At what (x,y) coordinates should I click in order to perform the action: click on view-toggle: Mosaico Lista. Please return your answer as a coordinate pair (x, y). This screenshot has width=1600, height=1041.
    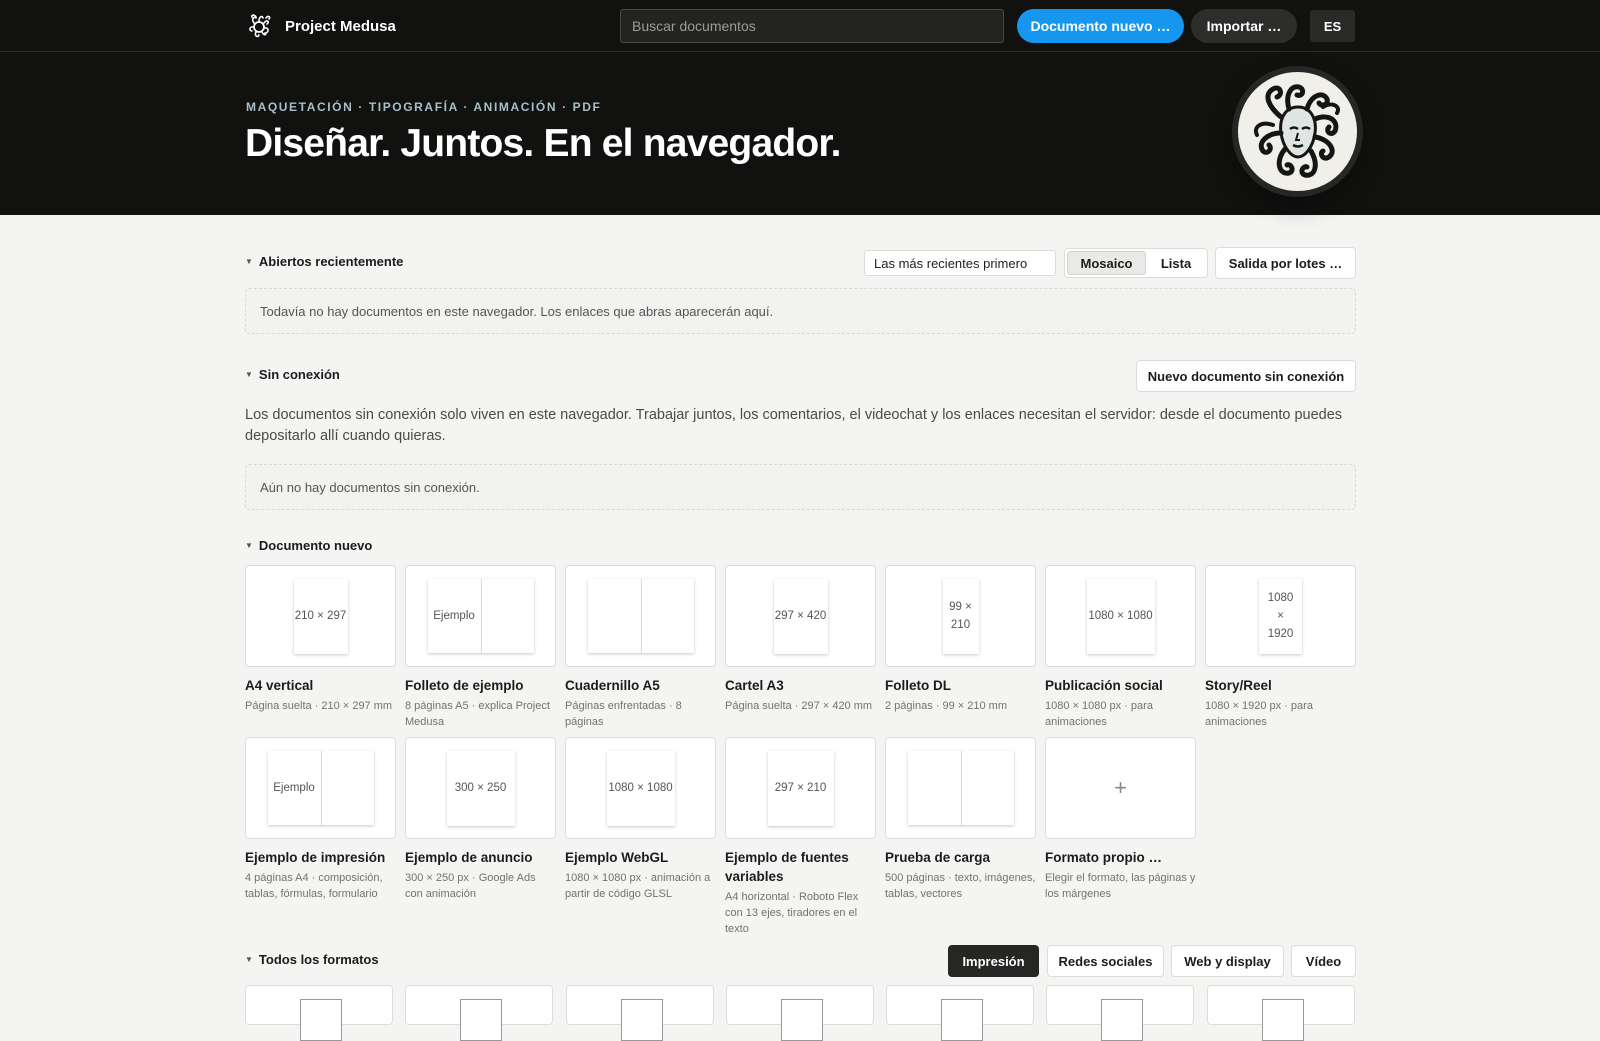
    Looking at the image, I should click on (1136, 263).